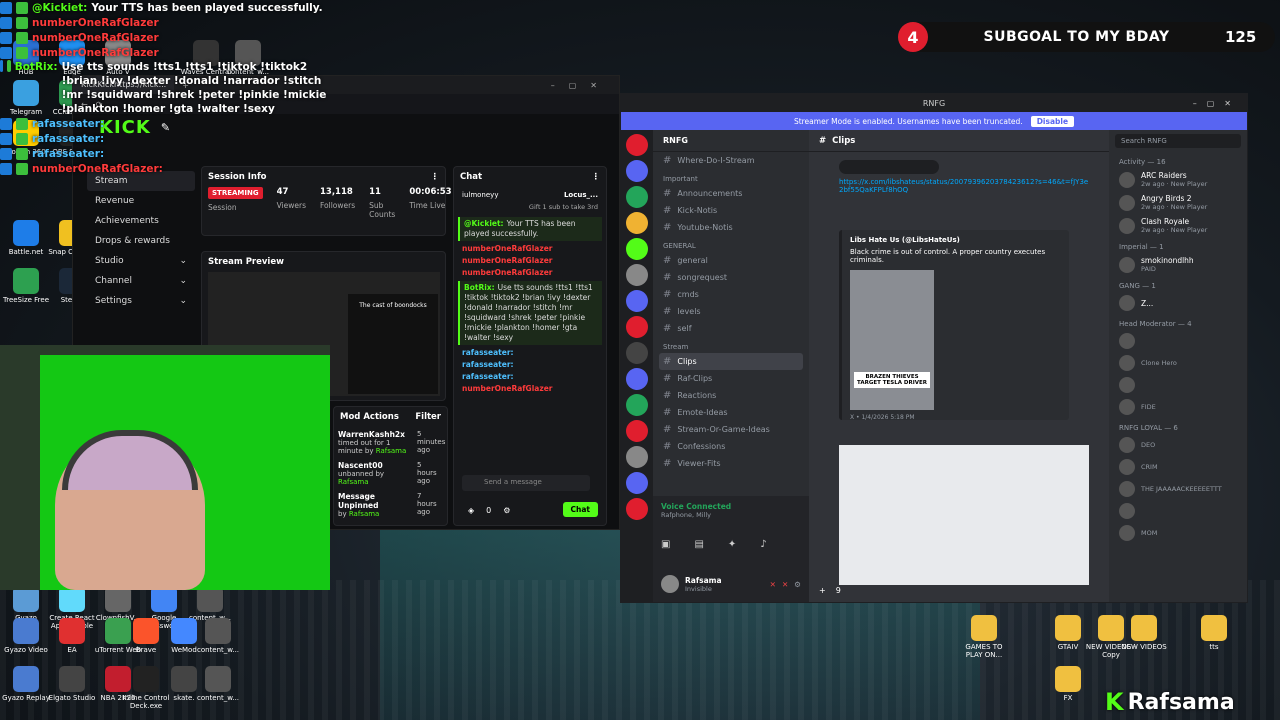 Image resolution: width=1280 pixels, height=720 pixels. What do you see at coordinates (731, 429) in the screenshot?
I see `channel-item: # Stream-Or-Game-Ideas` at bounding box center [731, 429].